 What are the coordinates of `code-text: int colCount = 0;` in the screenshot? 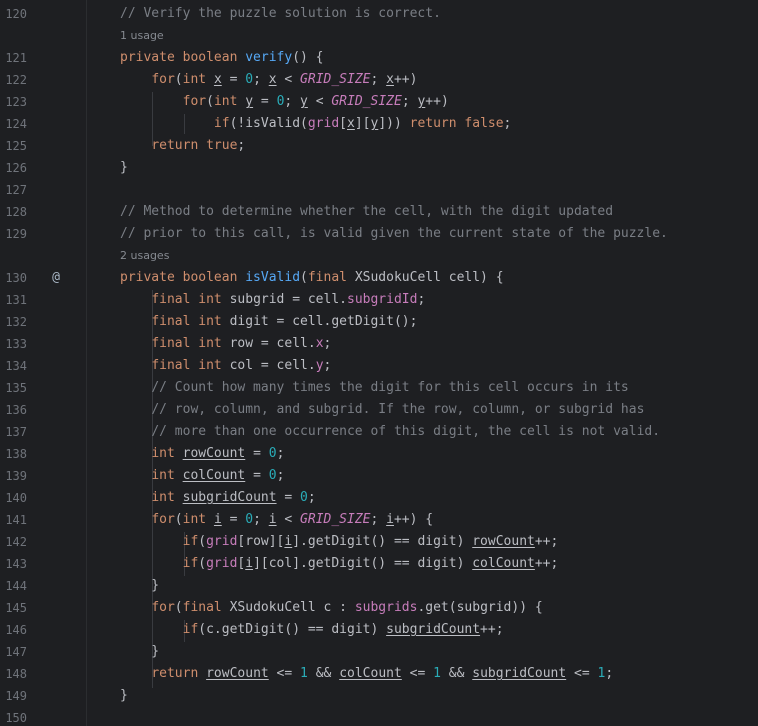 It's located at (202, 476).